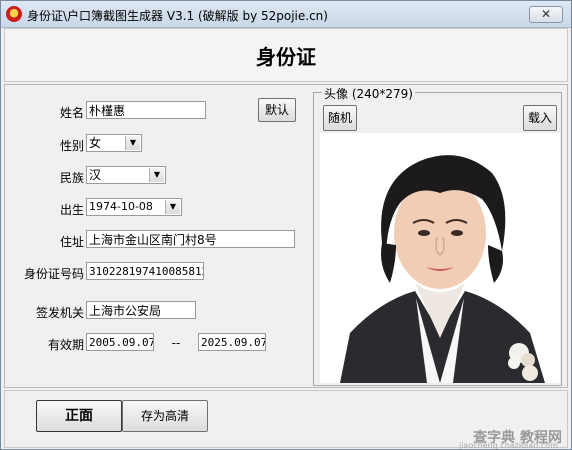 The image size is (572, 450). I want to click on address-input: 上海市金山区南门村8号, so click(190, 239).